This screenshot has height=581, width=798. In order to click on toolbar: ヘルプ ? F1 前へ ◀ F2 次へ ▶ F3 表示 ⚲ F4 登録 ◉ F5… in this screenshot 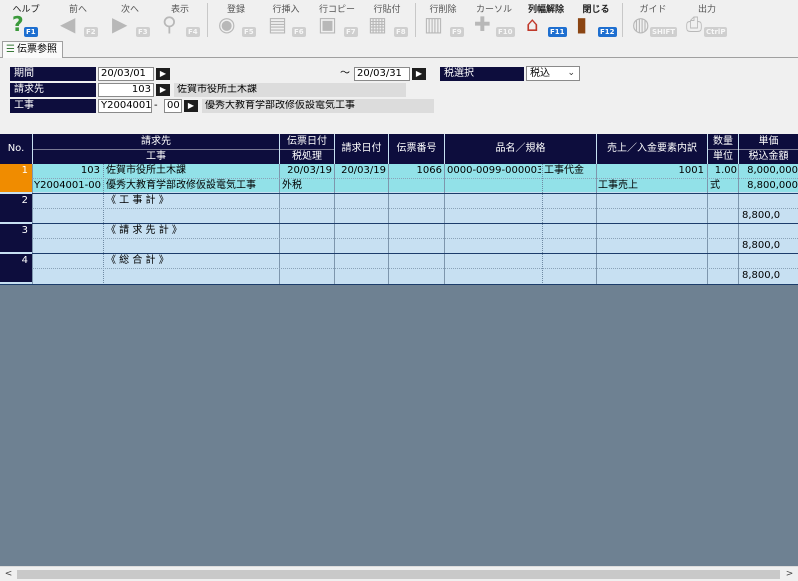, I will do `click(399, 20)`.